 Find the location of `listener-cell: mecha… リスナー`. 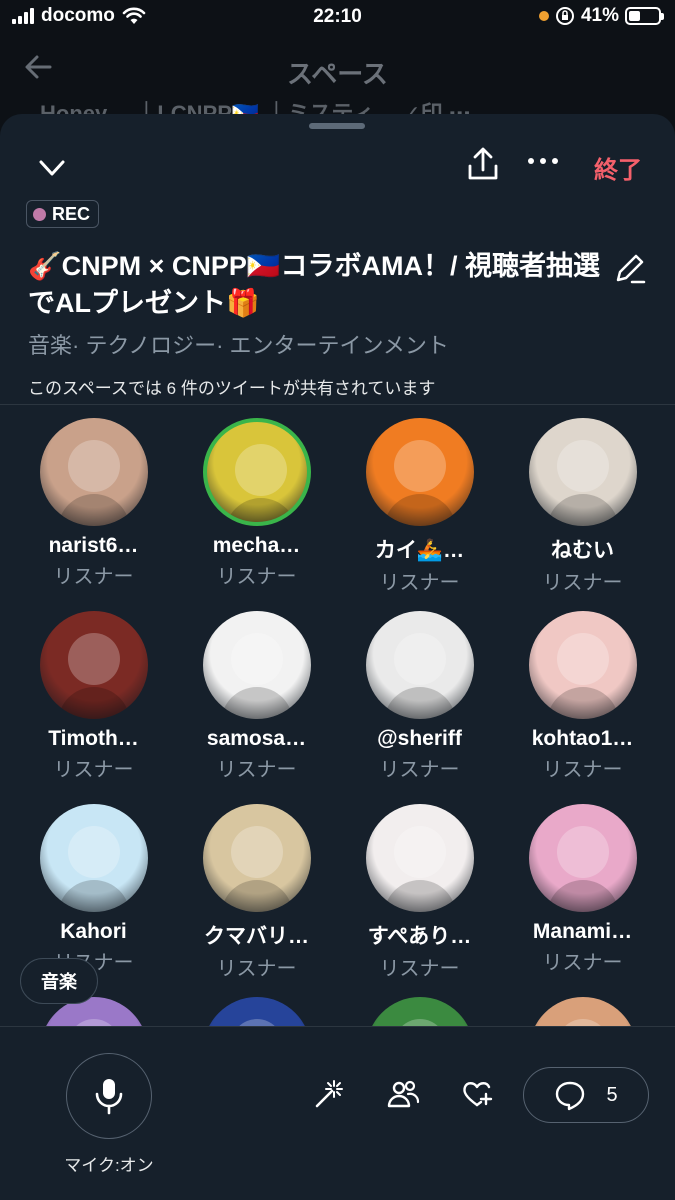

listener-cell: mecha… リスナー is located at coordinates (256, 503).